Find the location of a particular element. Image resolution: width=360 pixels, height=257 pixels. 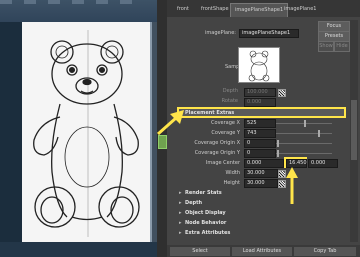

height-label: Height is located at coordinates (231, 183).